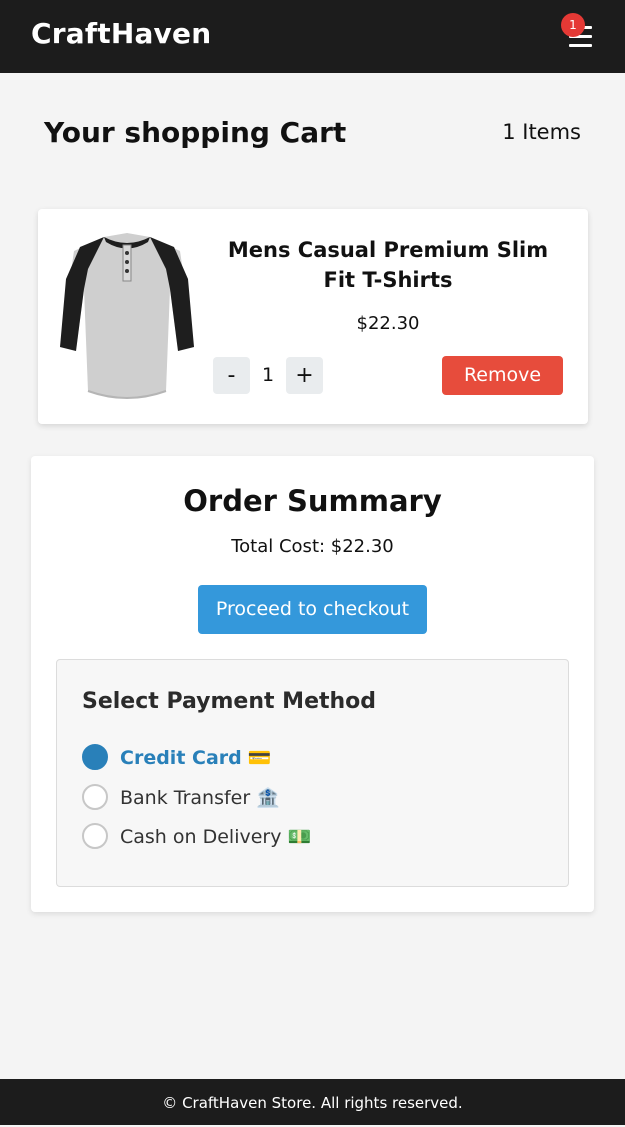 Image resolution: width=625 pixels, height=1127 pixels. I want to click on brand-logo: CraftHaven, so click(121, 33).